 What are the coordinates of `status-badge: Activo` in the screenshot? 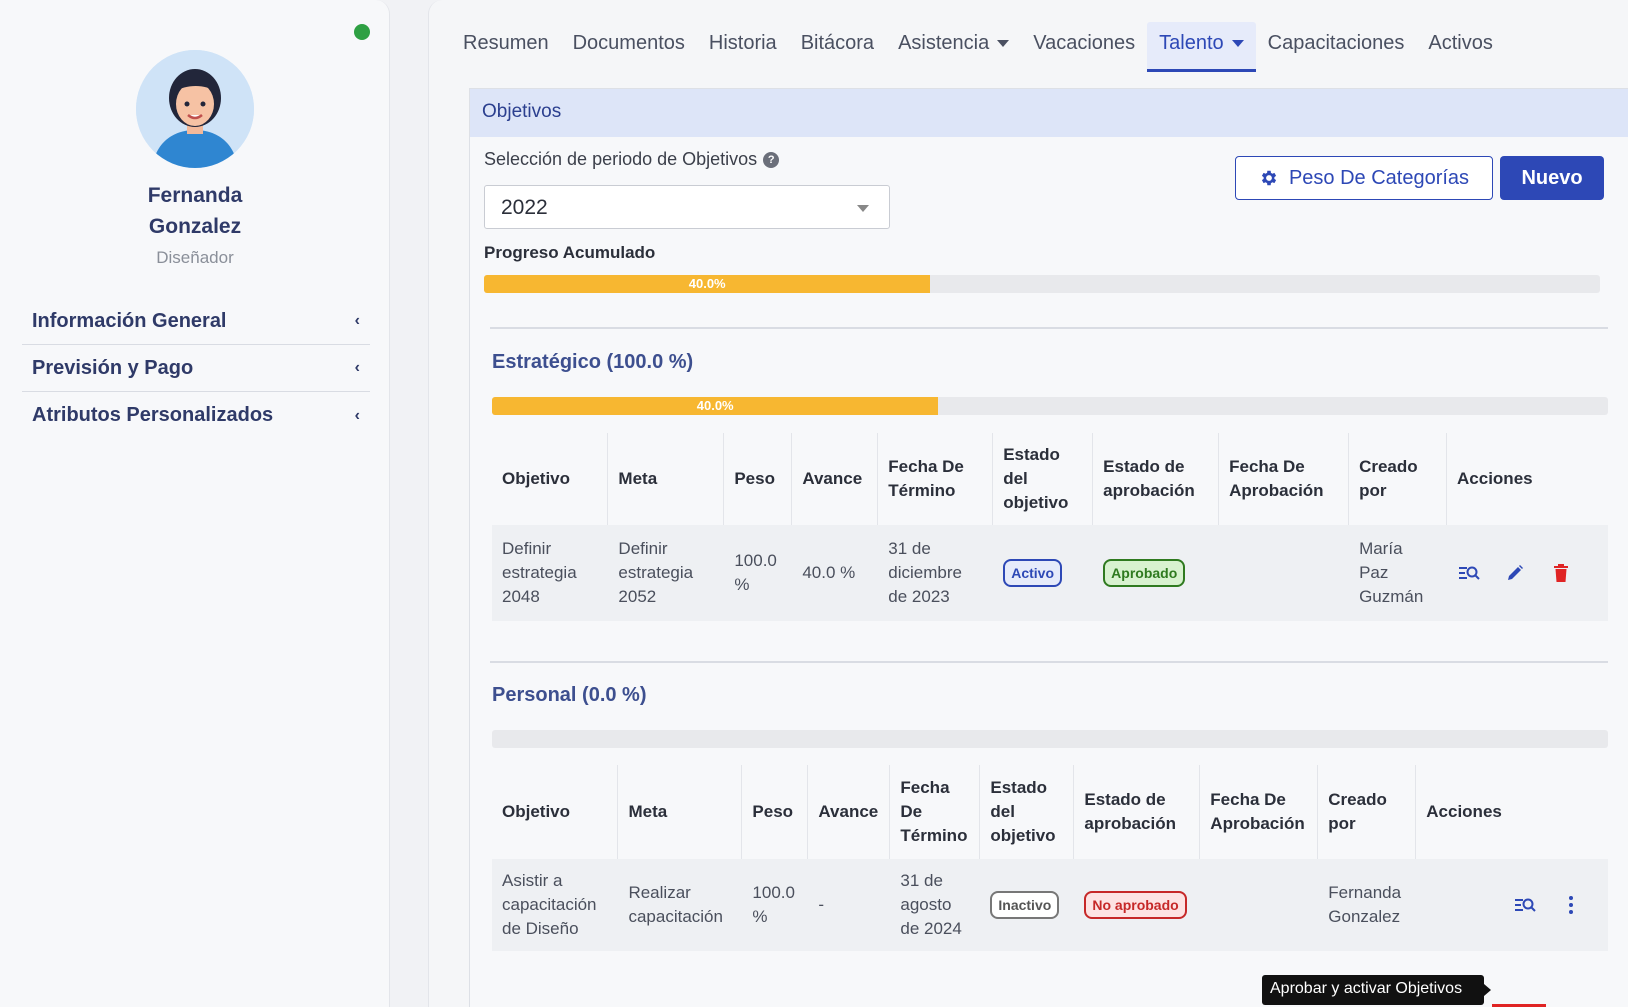 It's located at (1033, 573).